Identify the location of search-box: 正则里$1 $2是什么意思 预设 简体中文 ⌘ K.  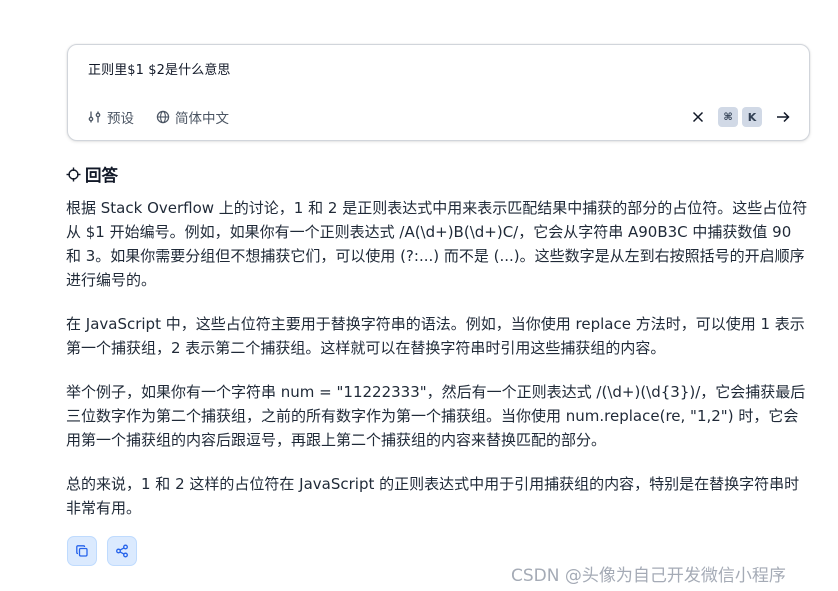
(438, 92).